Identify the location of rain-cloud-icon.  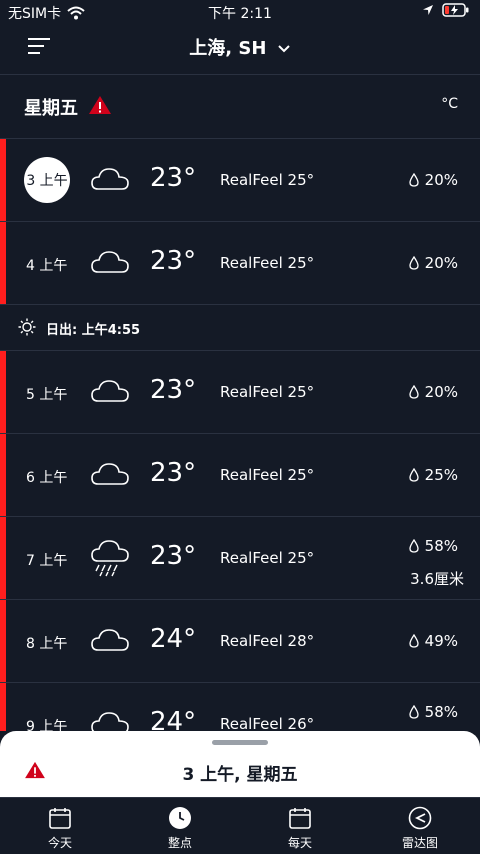
(110, 558).